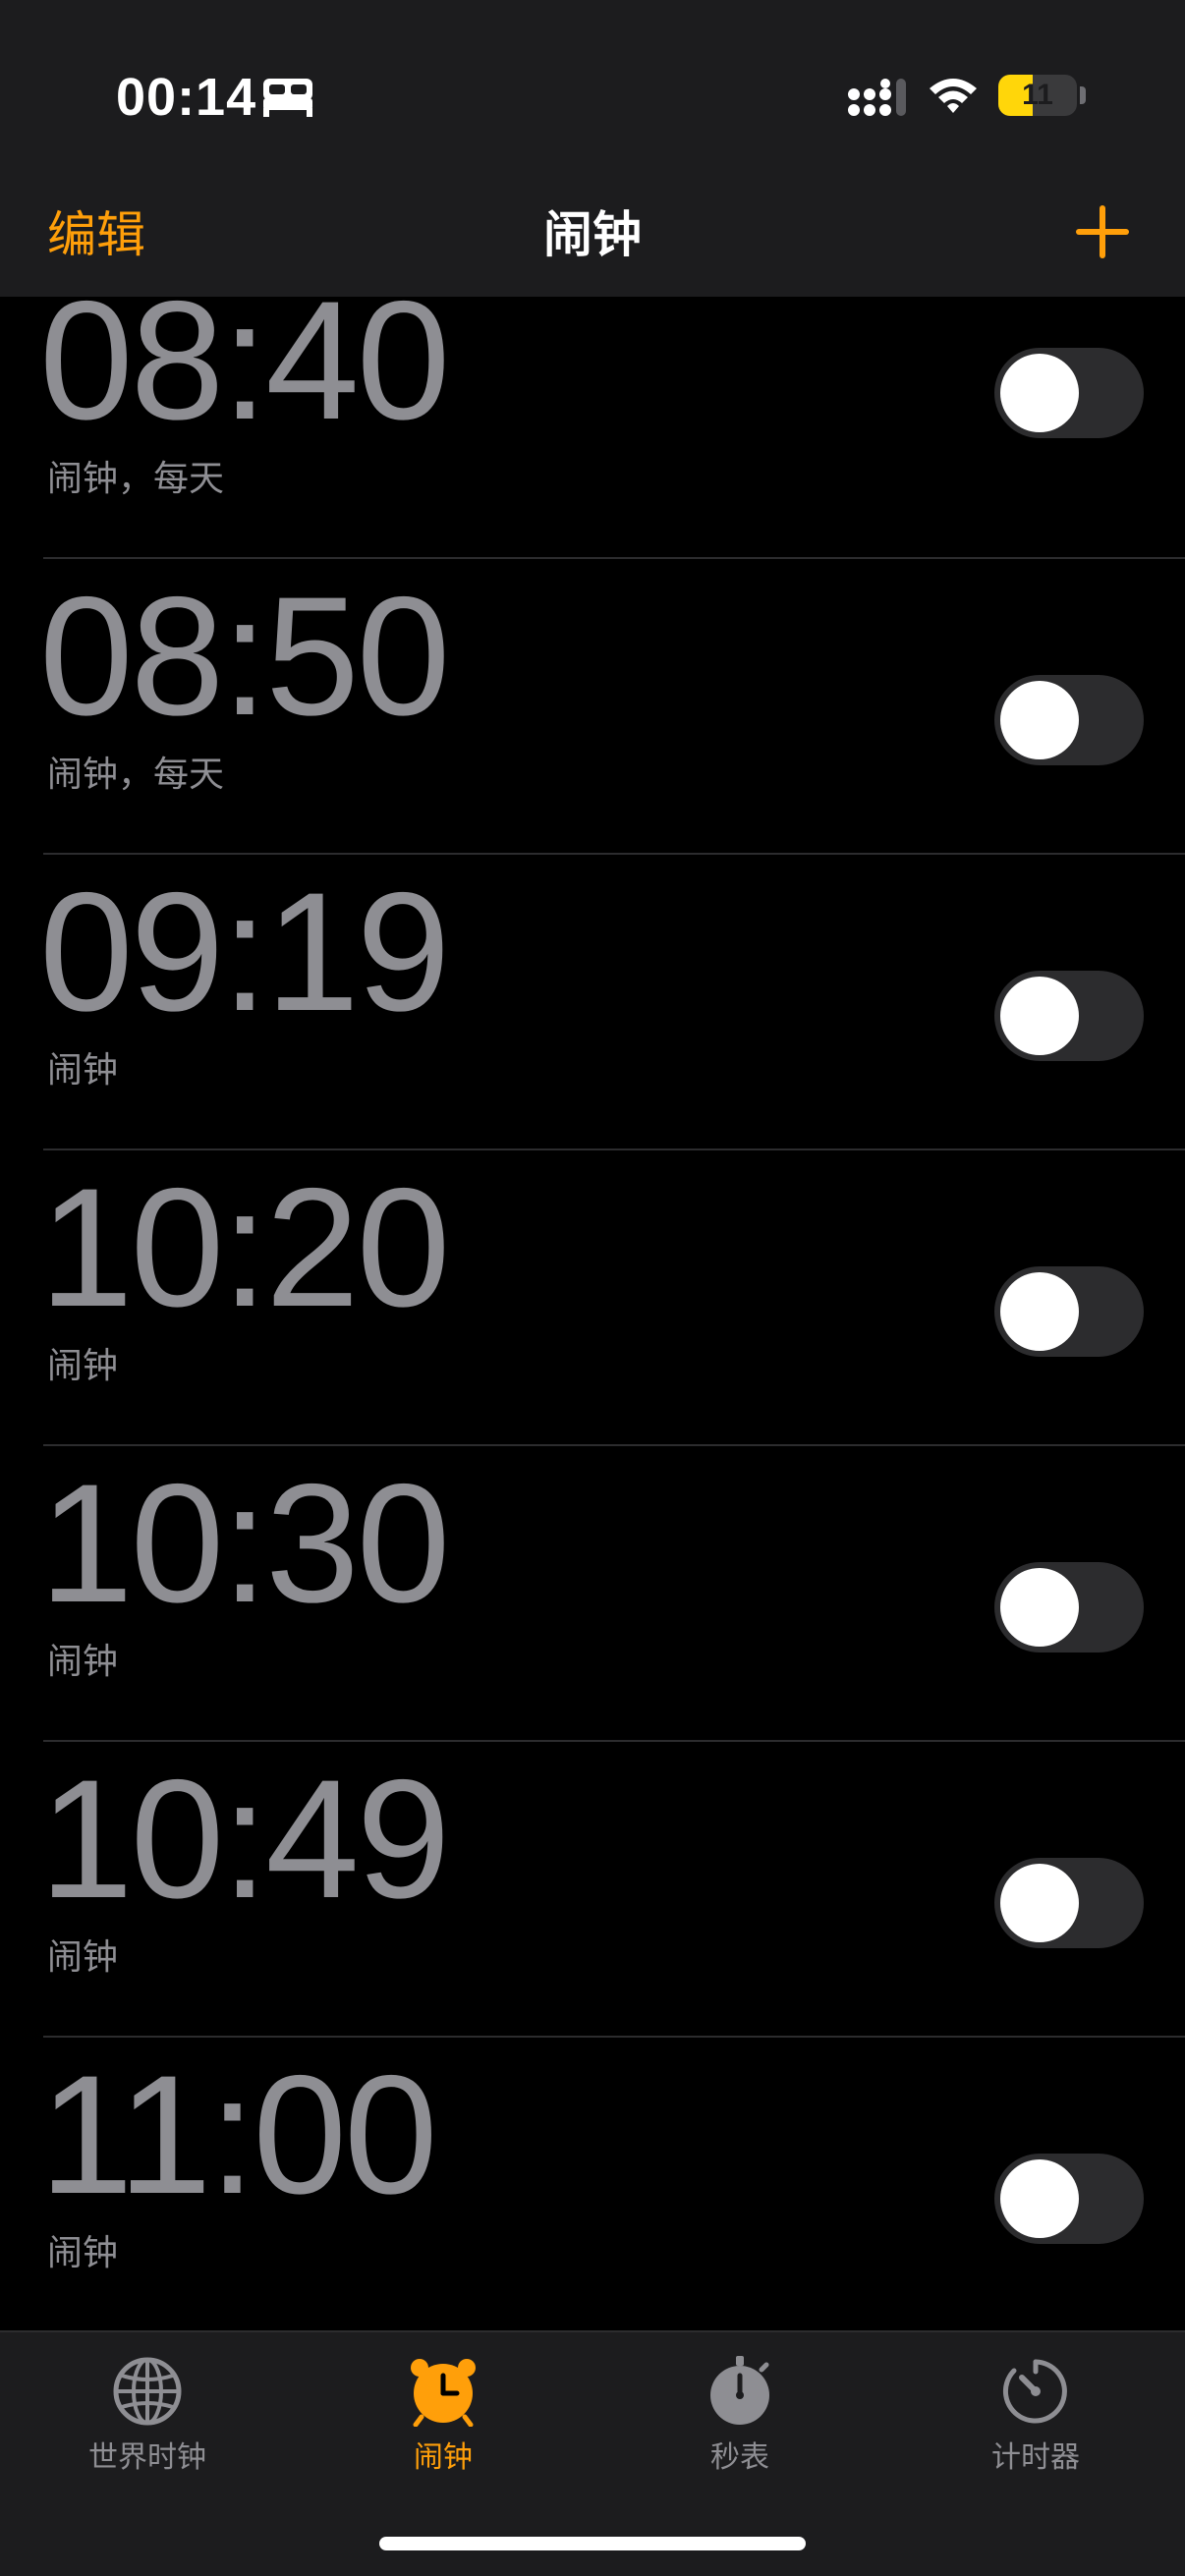 The width and height of the screenshot is (1185, 2576). I want to click on bed-icon, so click(288, 98).